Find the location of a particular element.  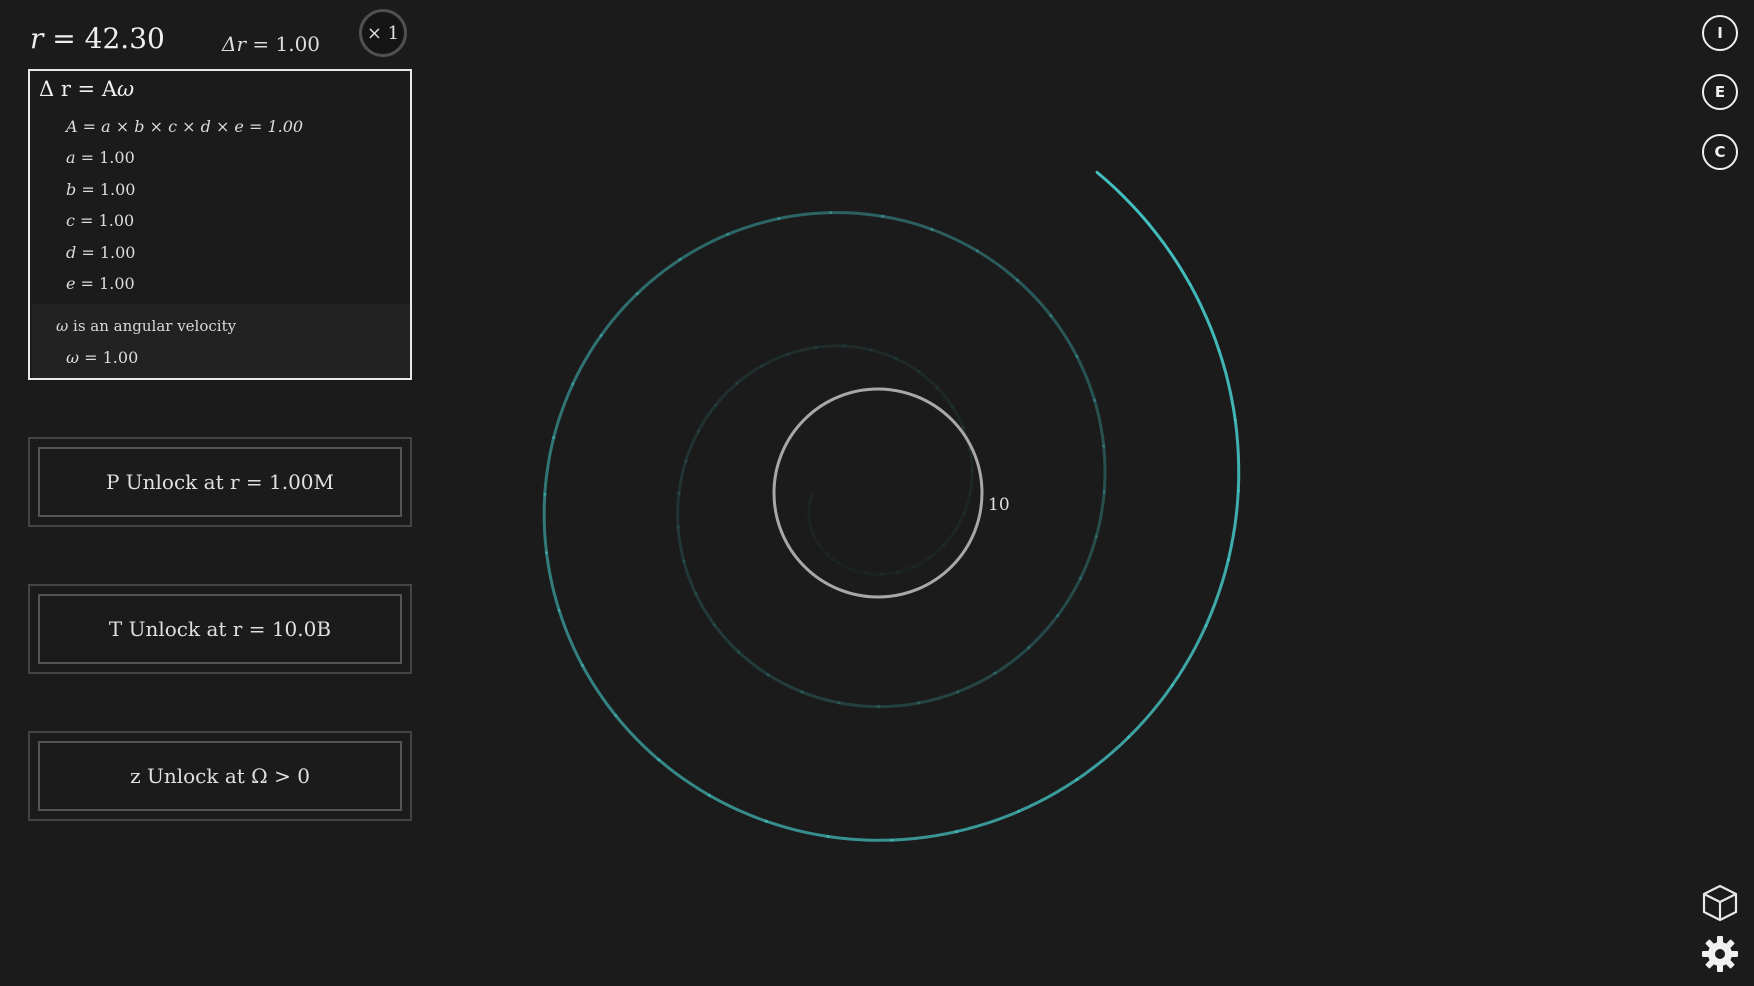

cube-icon is located at coordinates (1720, 903).